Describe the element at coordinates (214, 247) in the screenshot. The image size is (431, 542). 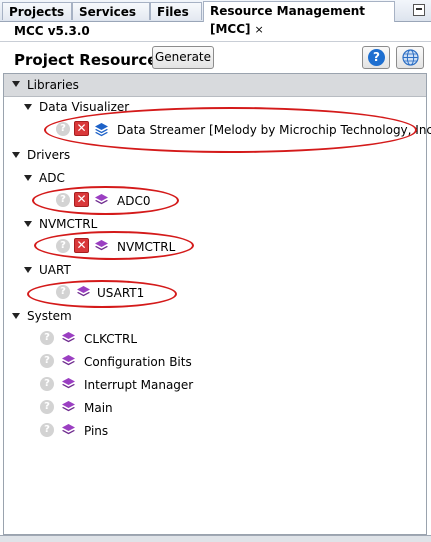
I see `tree-item-nvmctrl: ? ✕ NVMCTRL` at that location.